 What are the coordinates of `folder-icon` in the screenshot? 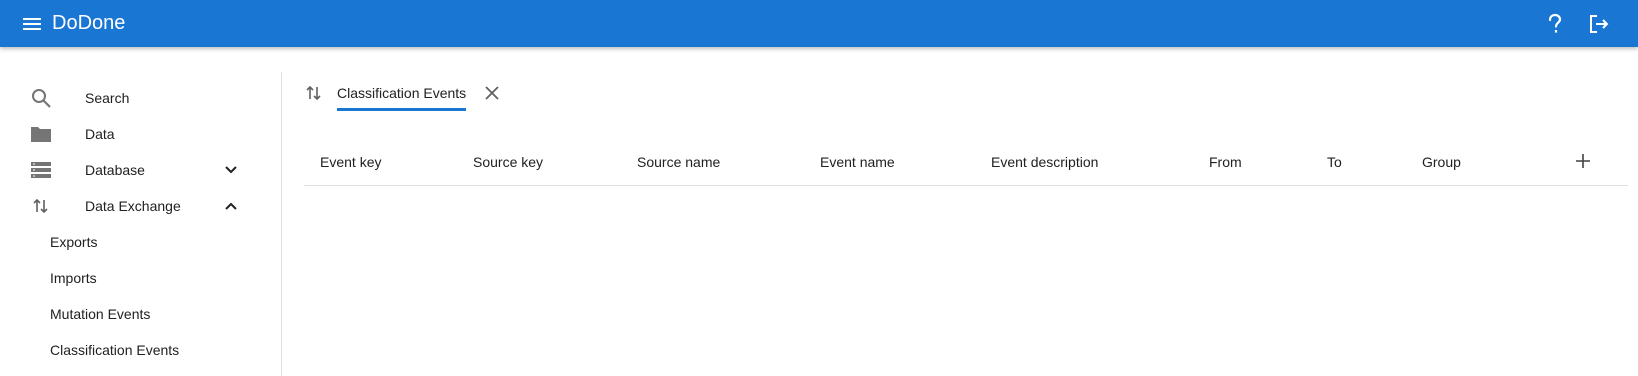 It's located at (41, 134).